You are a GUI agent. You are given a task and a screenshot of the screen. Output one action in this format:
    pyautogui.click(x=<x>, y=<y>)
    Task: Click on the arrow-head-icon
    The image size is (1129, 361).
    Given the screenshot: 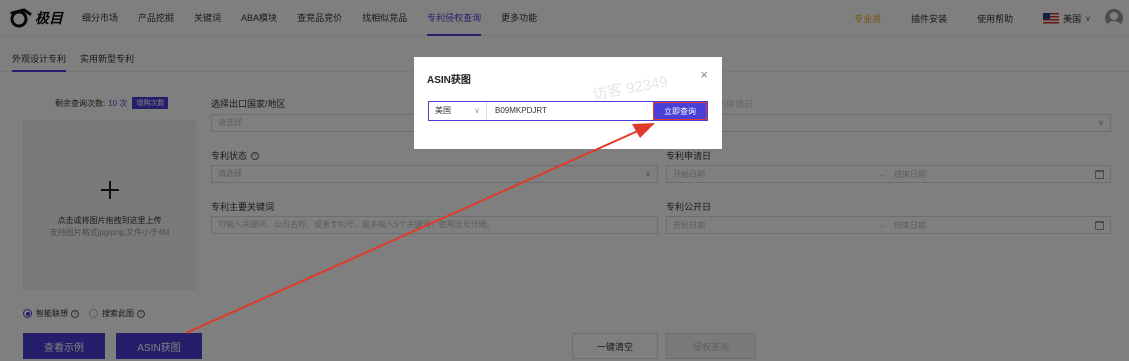 What is the action you would take?
    pyautogui.click(x=643, y=130)
    